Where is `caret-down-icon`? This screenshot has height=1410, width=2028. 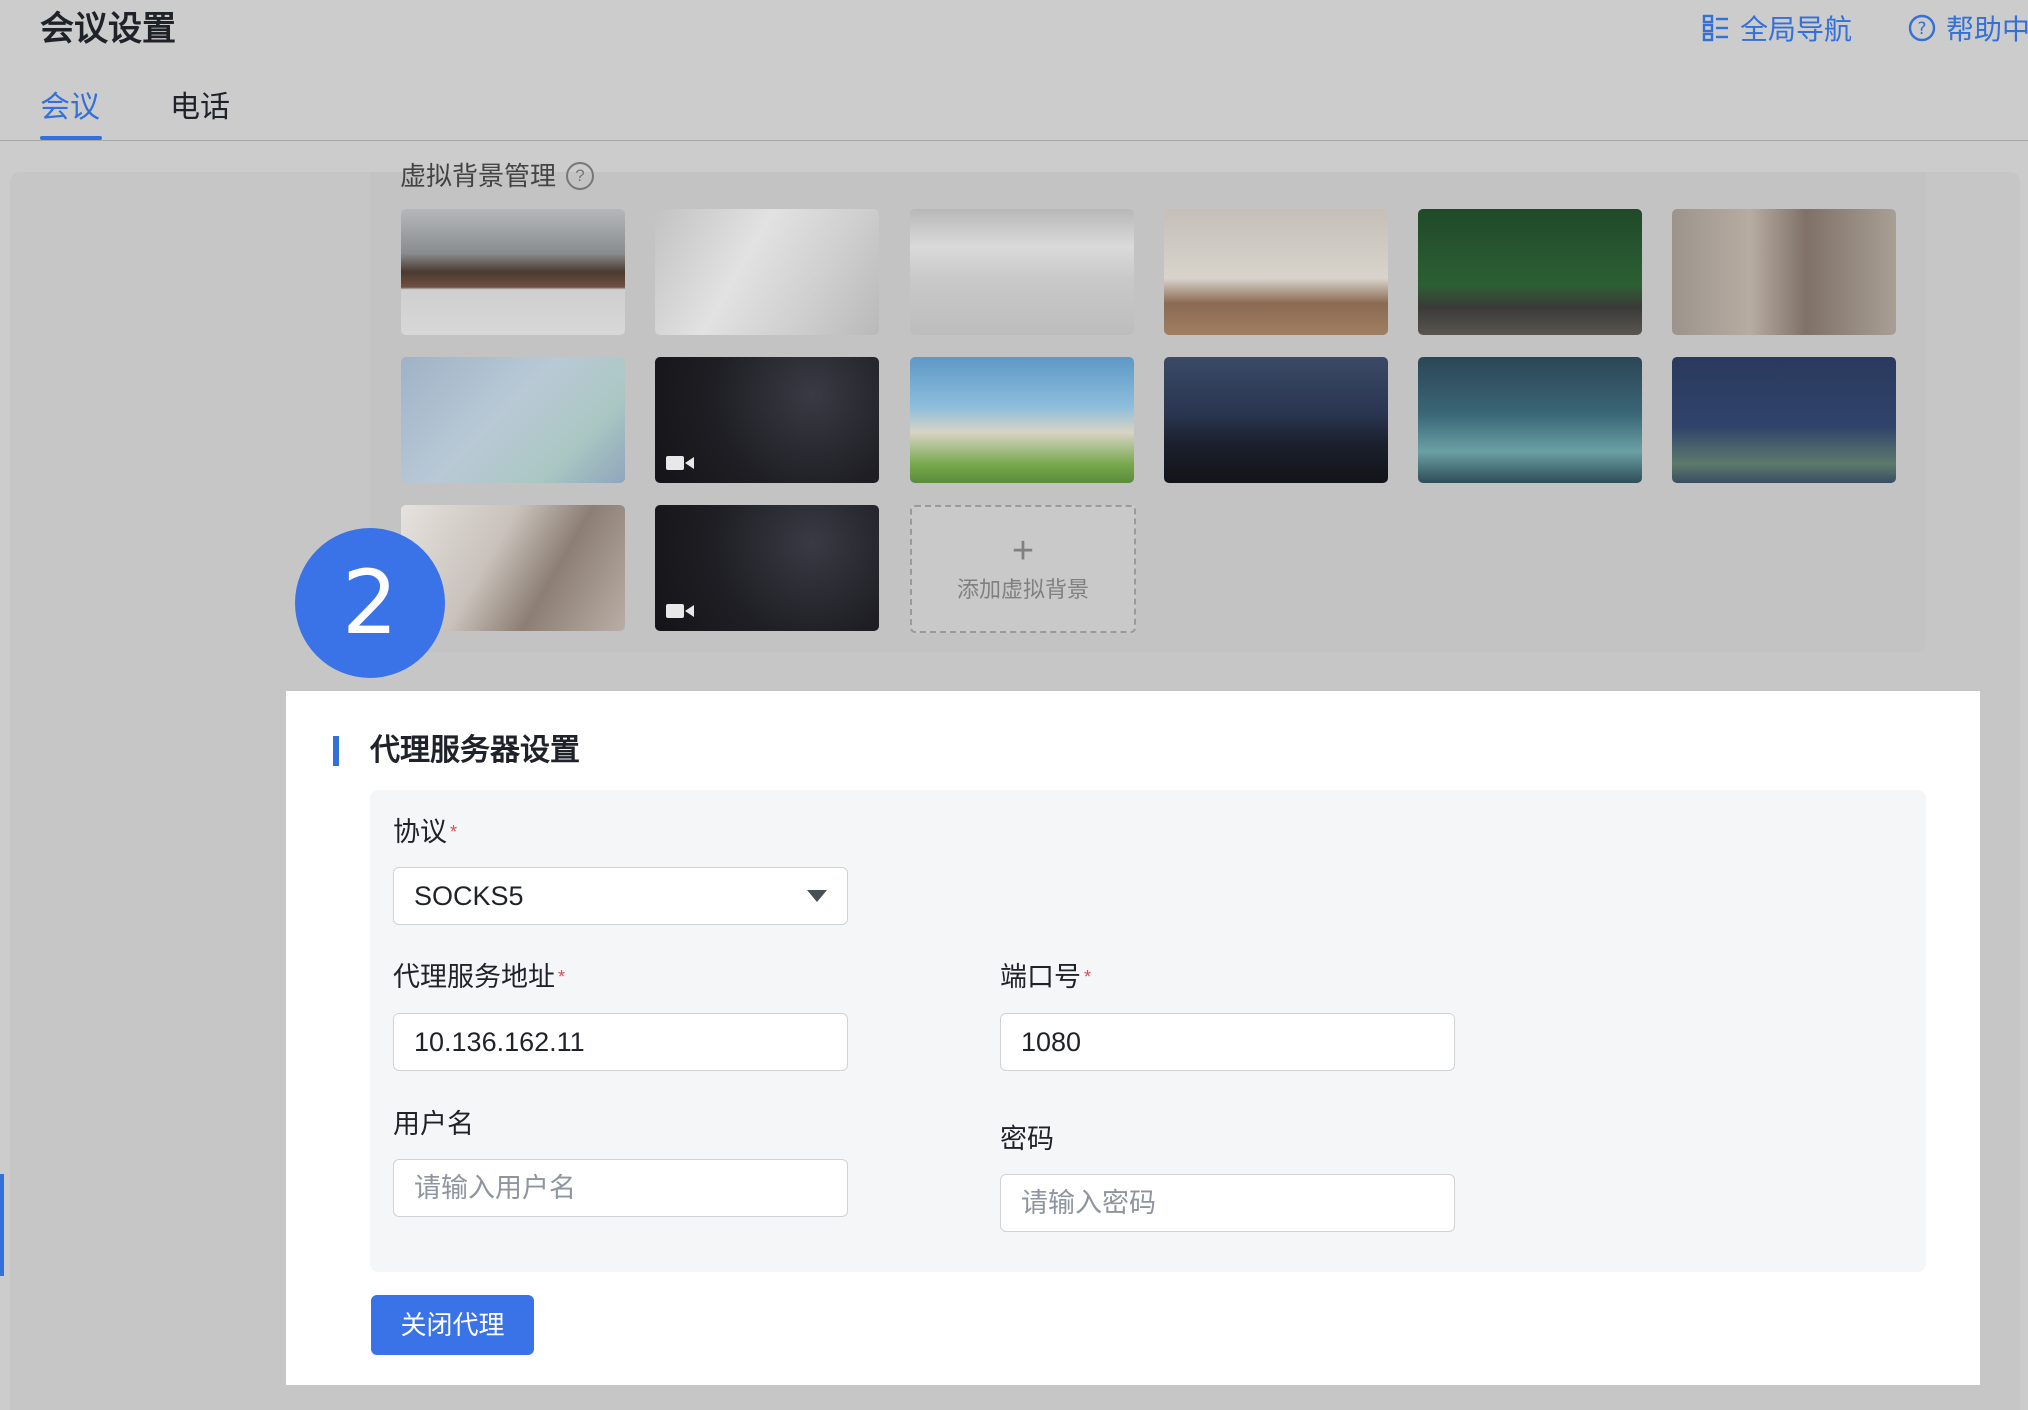
caret-down-icon is located at coordinates (817, 896).